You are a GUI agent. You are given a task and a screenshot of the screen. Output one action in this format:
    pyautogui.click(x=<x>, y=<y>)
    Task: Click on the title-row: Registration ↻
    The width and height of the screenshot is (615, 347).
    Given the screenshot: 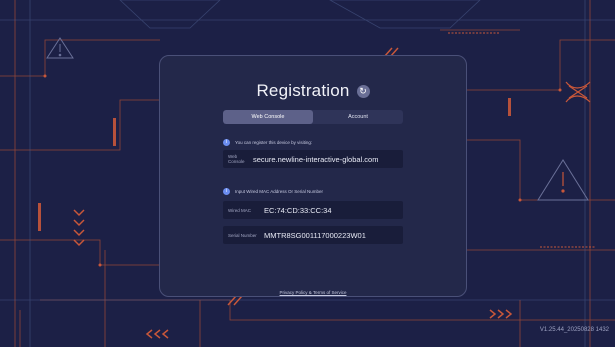 What is the action you would take?
    pyautogui.click(x=313, y=91)
    